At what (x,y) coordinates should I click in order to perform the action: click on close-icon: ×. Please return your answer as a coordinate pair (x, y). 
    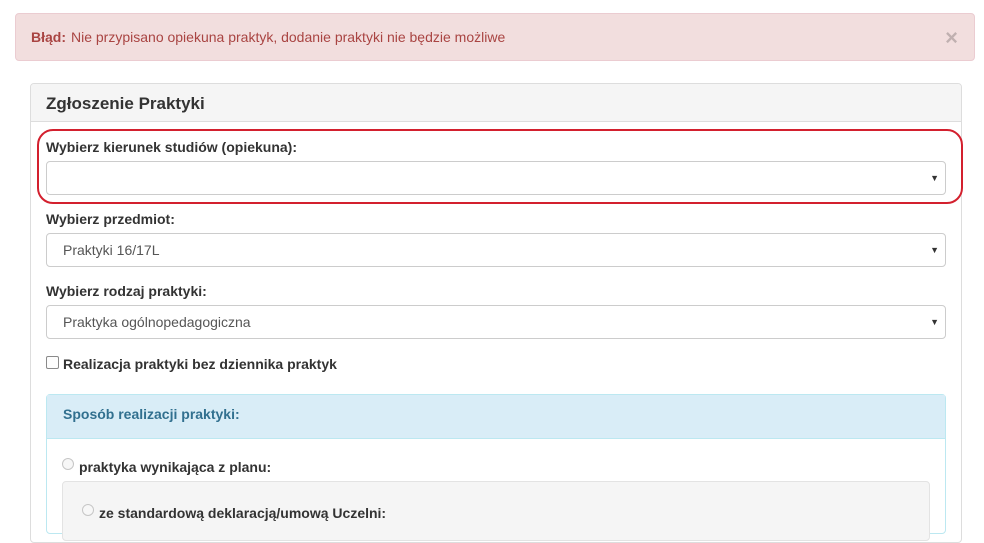
    Looking at the image, I should click on (951, 38).